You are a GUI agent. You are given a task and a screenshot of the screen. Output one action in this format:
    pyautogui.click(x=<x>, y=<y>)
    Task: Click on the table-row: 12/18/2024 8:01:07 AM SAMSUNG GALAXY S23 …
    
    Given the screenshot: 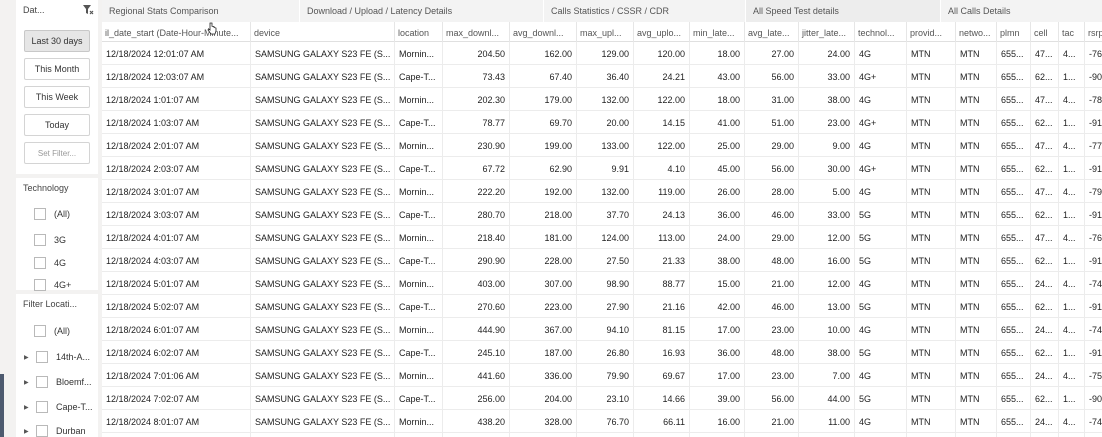 What is the action you would take?
    pyautogui.click(x=602, y=421)
    